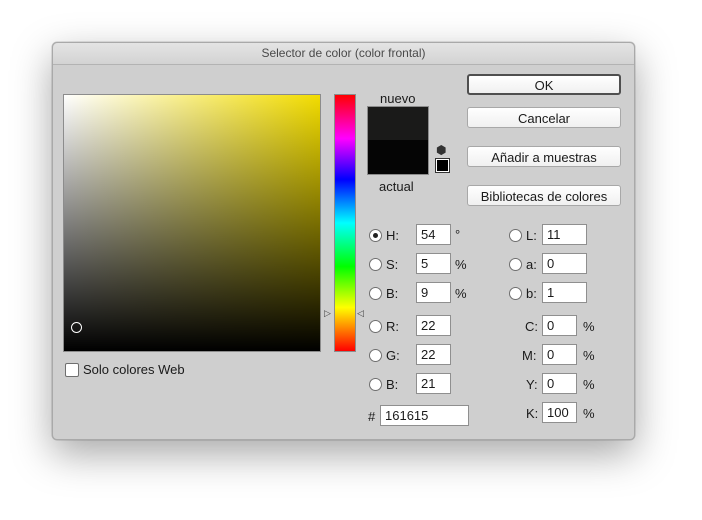 This screenshot has height=520, width=702. What do you see at coordinates (433, 234) in the screenshot?
I see `h-input: 54` at bounding box center [433, 234].